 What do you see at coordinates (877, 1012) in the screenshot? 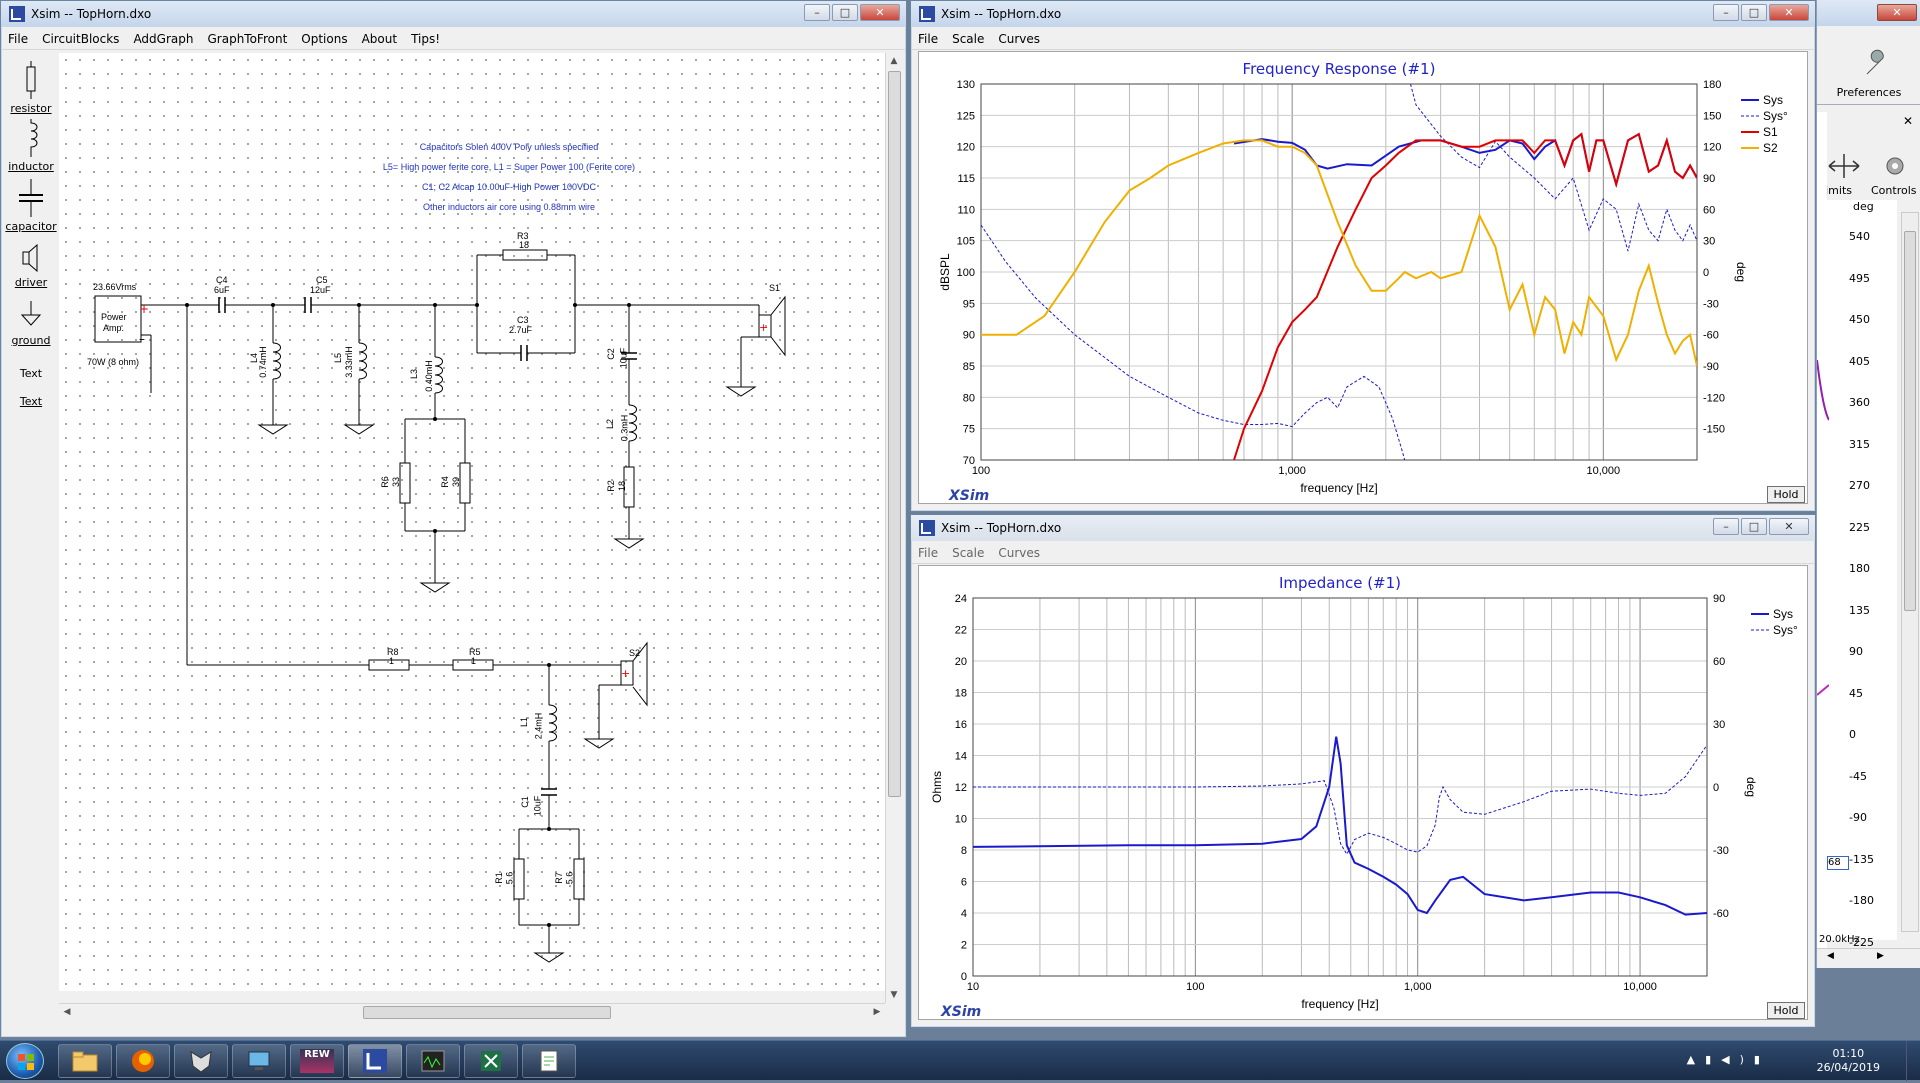
I see `scroll-right-arrow-icon: ▶` at bounding box center [877, 1012].